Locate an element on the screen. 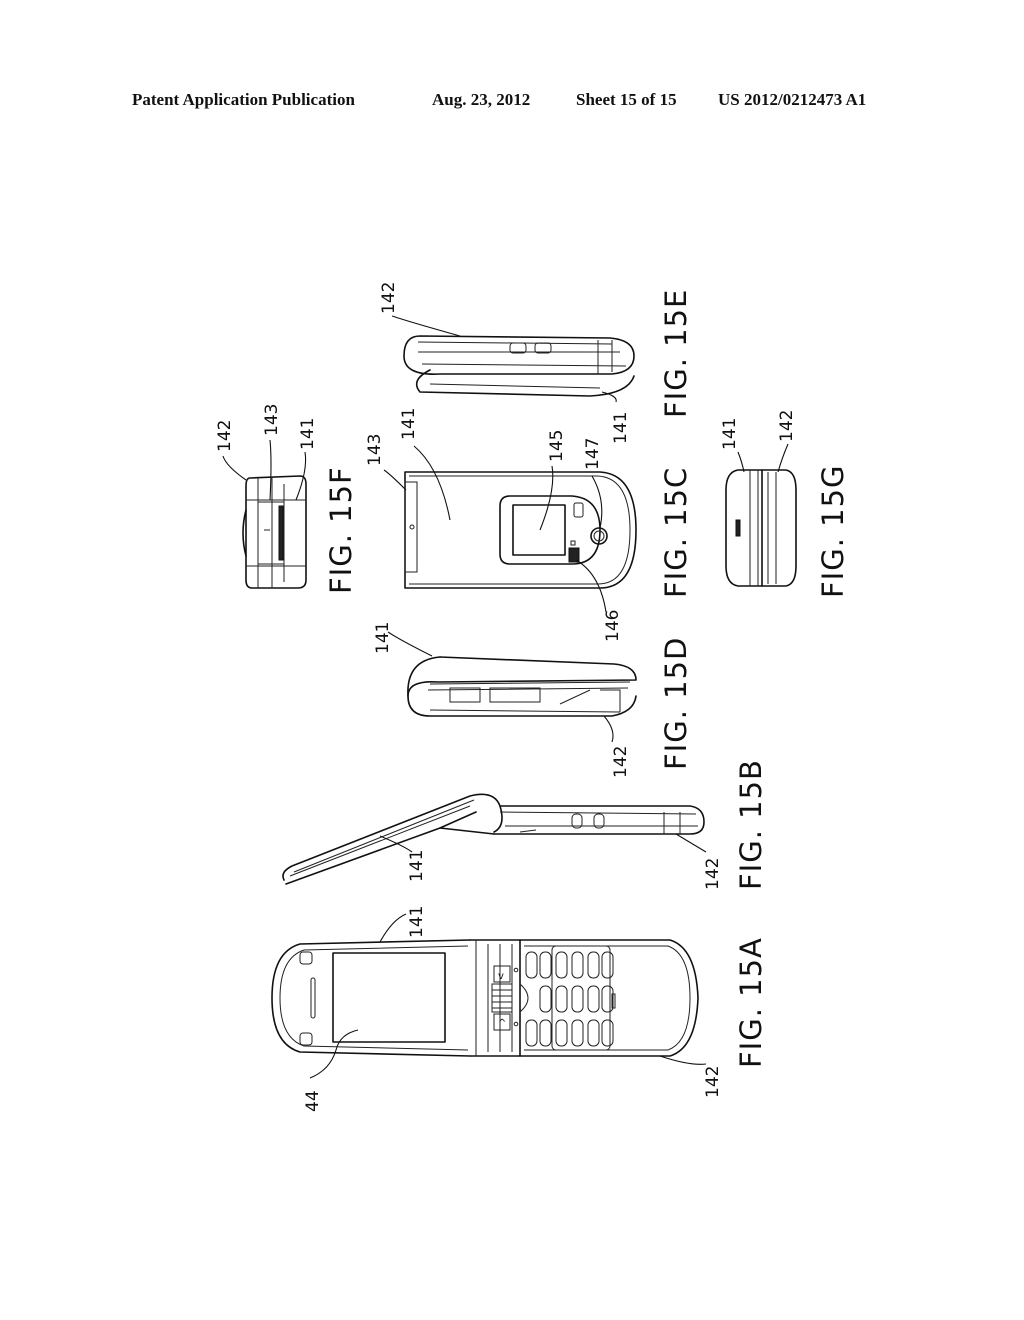  ref-141-d: 141 is located at coordinates (403, 639).